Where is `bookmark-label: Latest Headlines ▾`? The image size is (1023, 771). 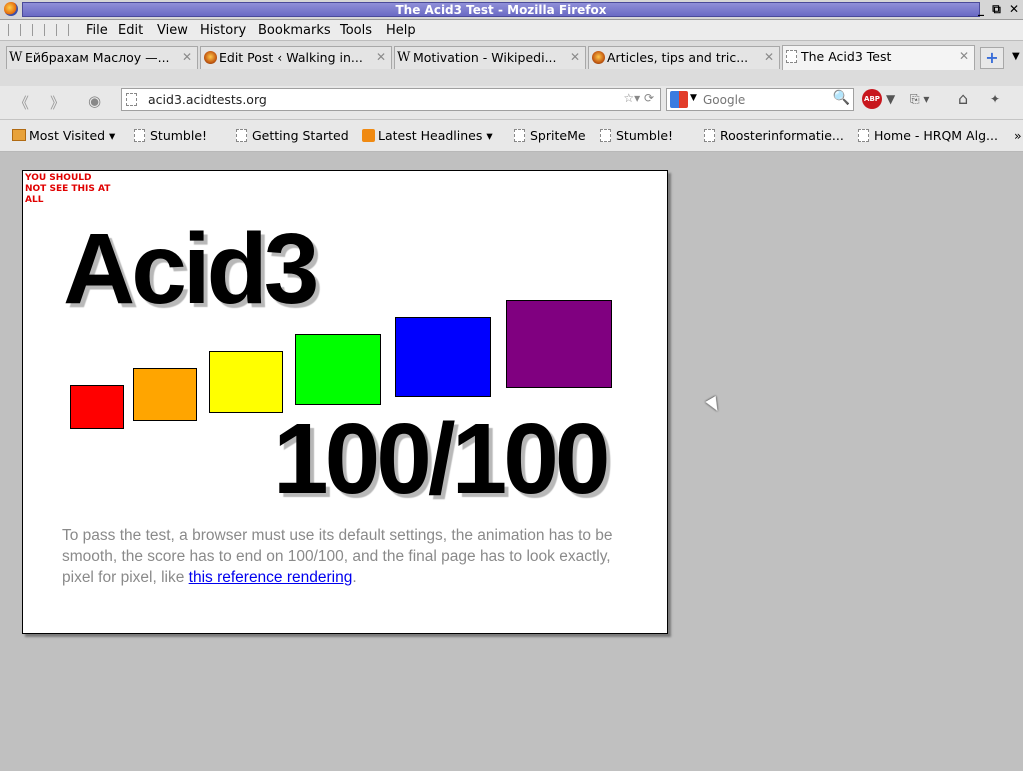
bookmark-label: Latest Headlines ▾ is located at coordinates (435, 135).